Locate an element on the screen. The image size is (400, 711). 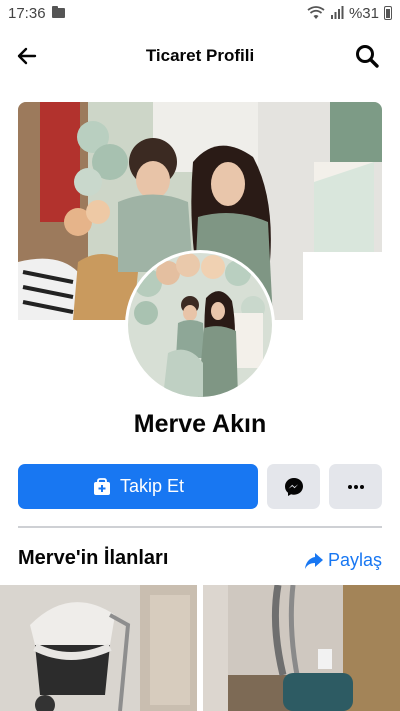
profile-picture-frame is located at coordinates (200, 325).